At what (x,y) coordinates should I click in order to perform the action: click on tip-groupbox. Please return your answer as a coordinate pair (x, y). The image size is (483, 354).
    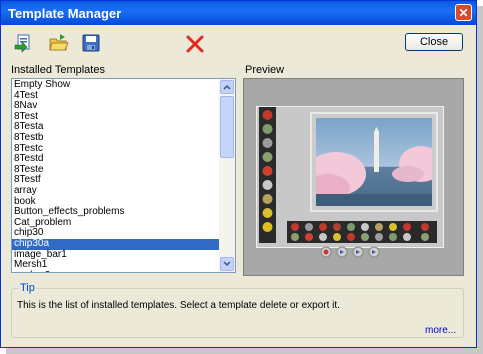
    Looking at the image, I should click on (237, 313).